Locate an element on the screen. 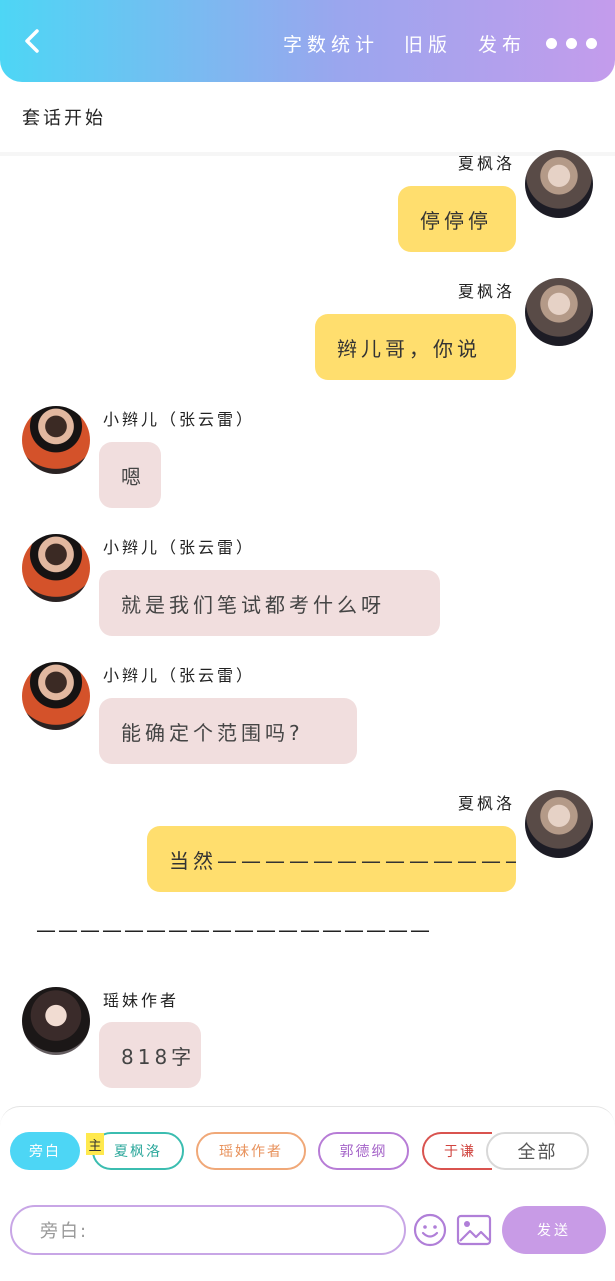 Image resolution: width=615 pixels, height=1281 pixels. old-version-button: 旧版 is located at coordinates (428, 43).